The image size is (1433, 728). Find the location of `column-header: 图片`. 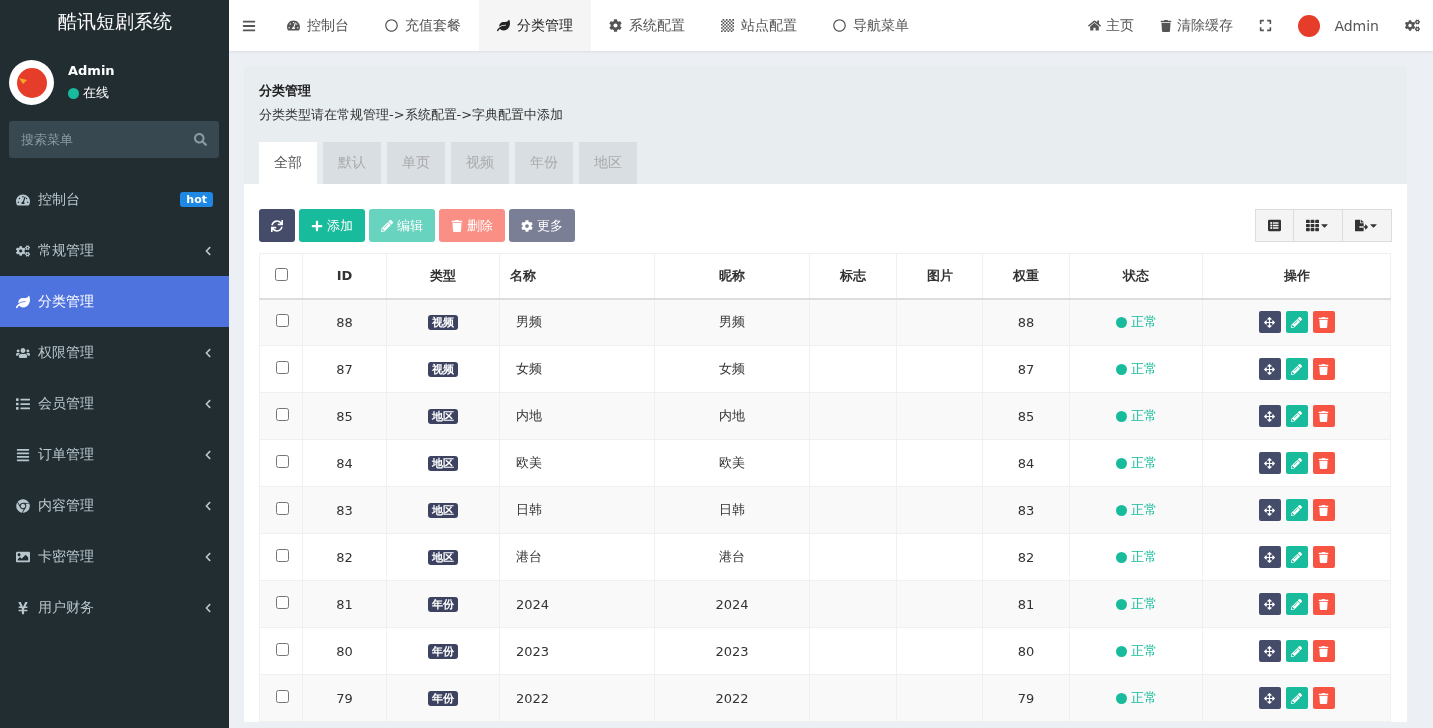

column-header: 图片 is located at coordinates (939, 276).